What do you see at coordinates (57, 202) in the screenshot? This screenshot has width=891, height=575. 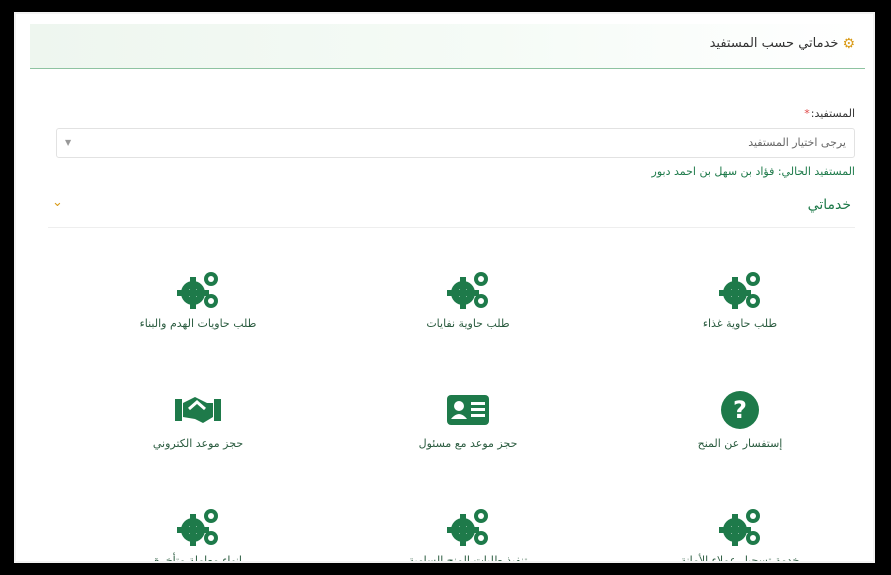 I see `chevron-down-icon: ⌄` at bounding box center [57, 202].